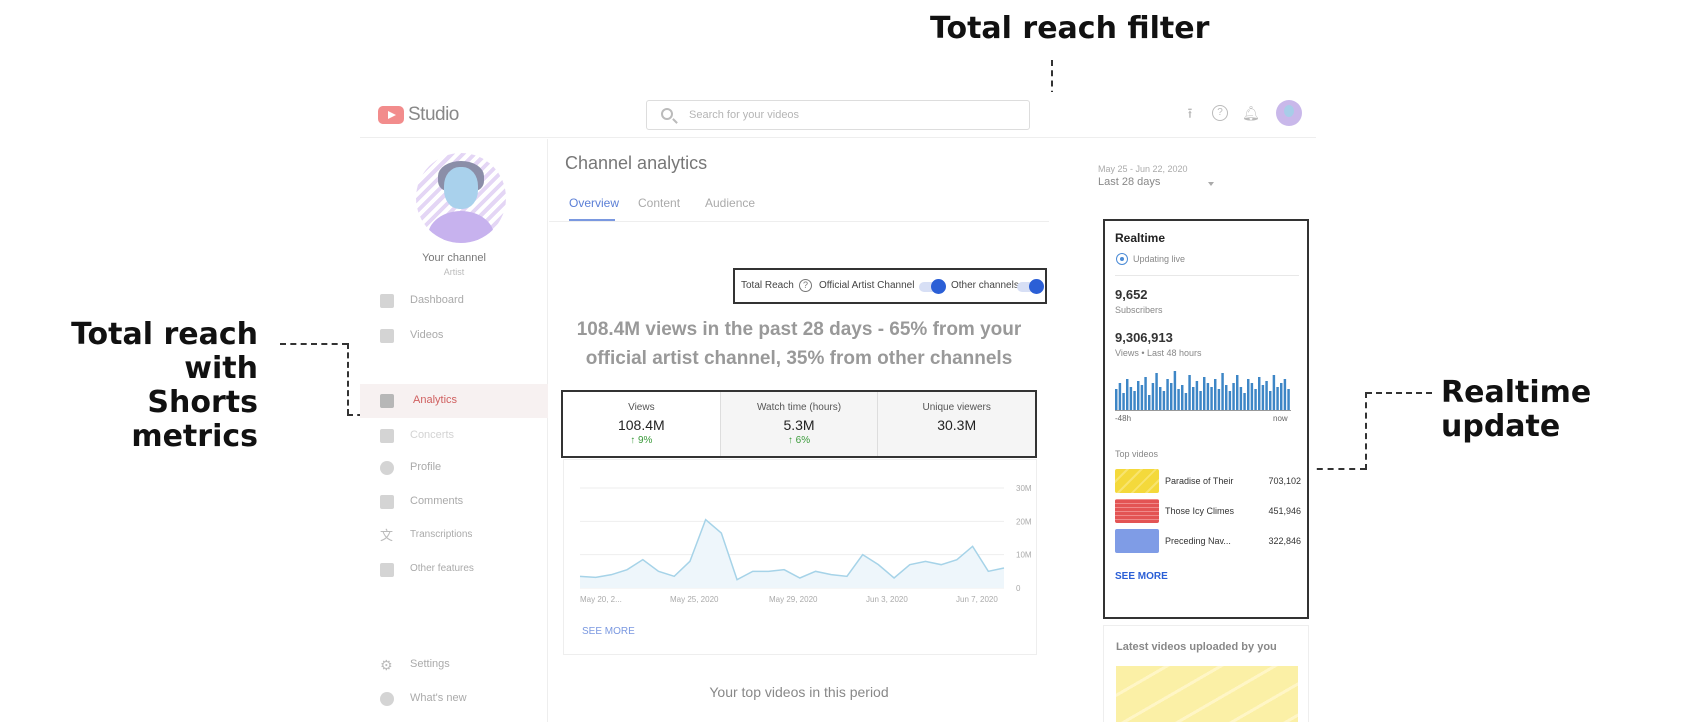  What do you see at coordinates (1123, 418) in the screenshot?
I see `axis-start-label: -48h` at bounding box center [1123, 418].